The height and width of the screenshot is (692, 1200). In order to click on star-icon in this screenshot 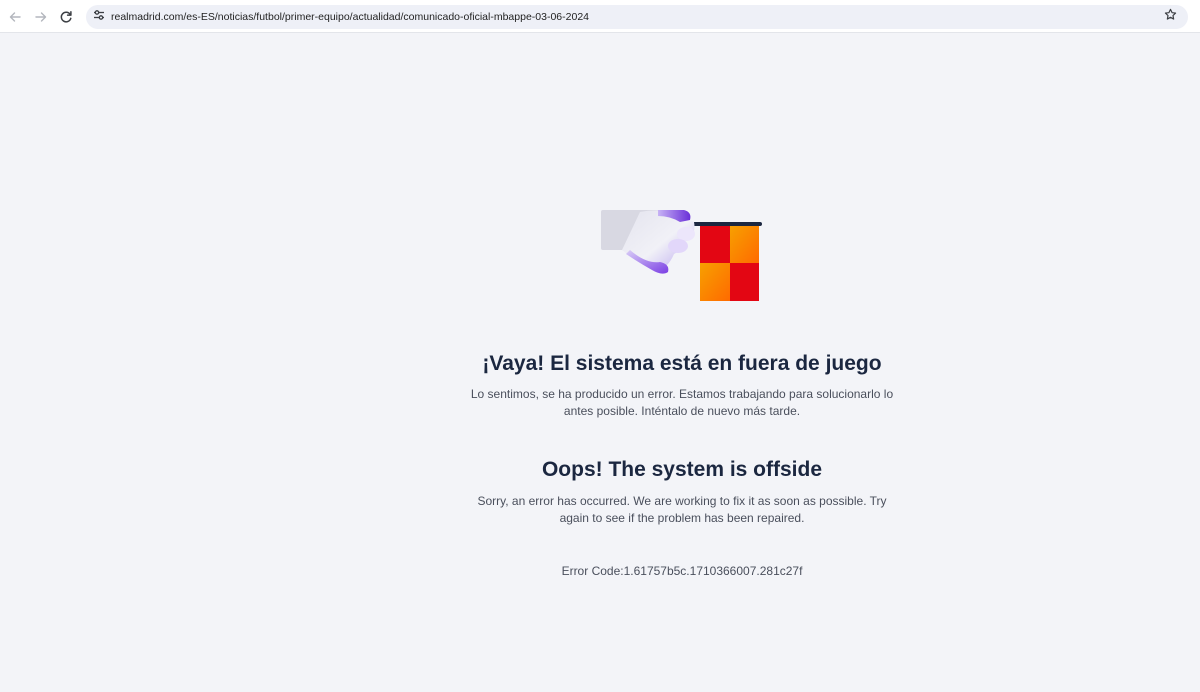, I will do `click(1170, 17)`.